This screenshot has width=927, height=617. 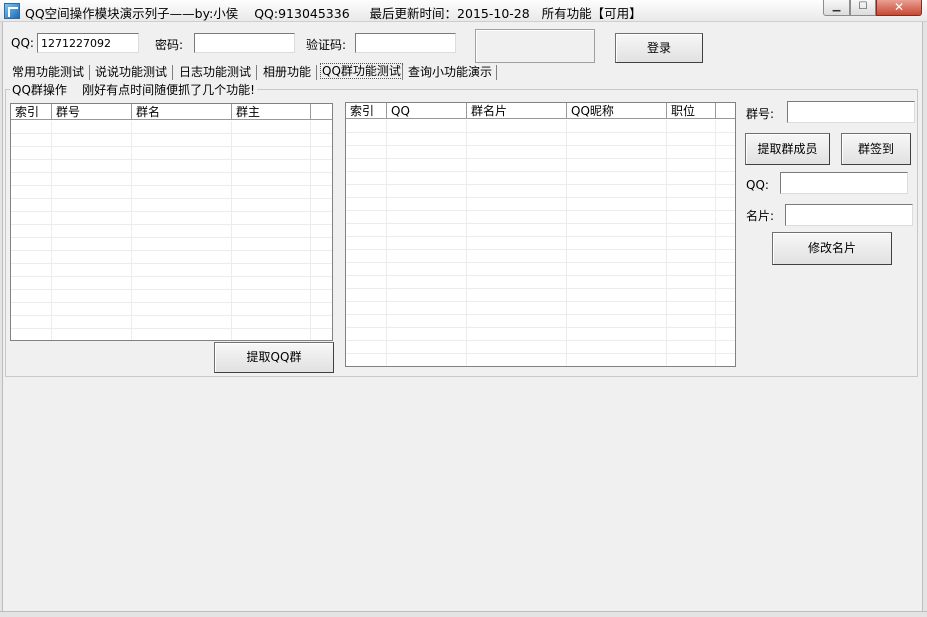 I want to click on tab-qq-group: QQ群功能测试, so click(x=361, y=71).